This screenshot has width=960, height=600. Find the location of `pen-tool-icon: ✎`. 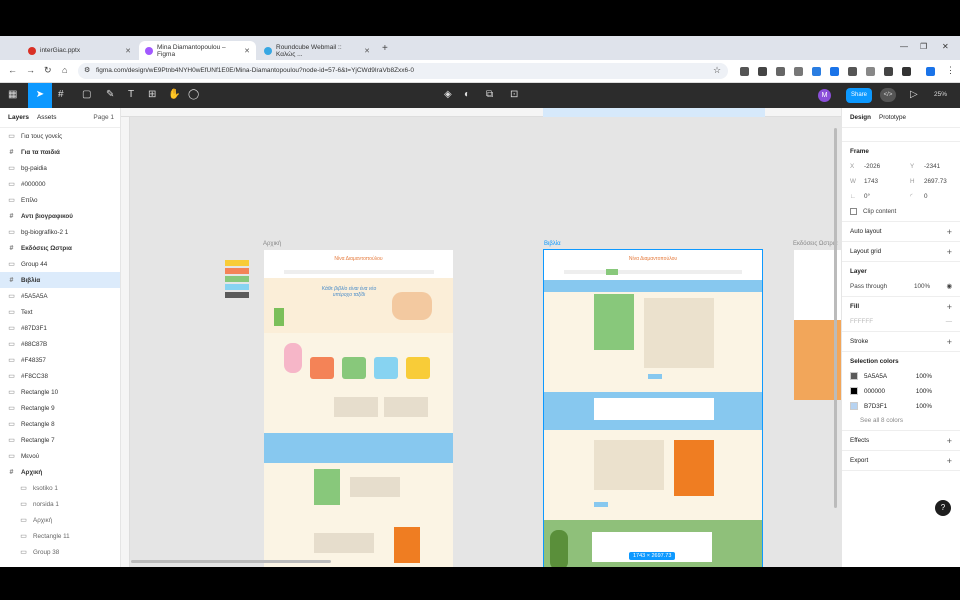

pen-tool-icon: ✎ is located at coordinates (110, 94).